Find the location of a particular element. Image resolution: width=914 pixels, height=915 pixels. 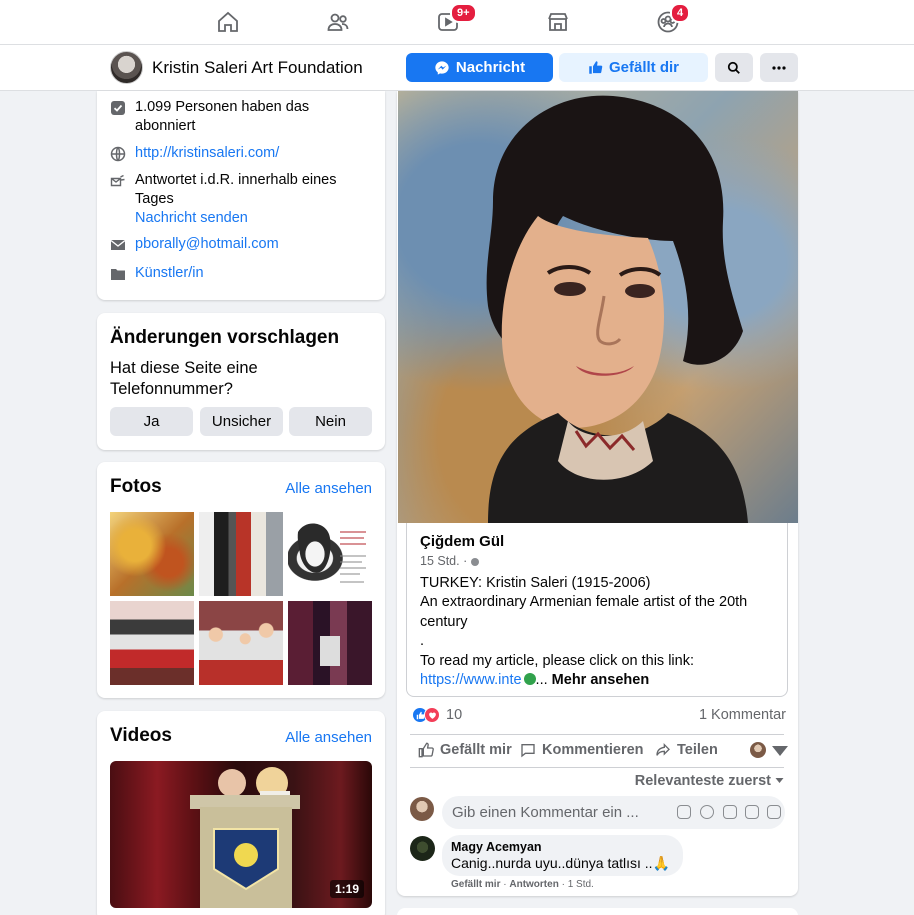

home-icon is located at coordinates (228, 22).